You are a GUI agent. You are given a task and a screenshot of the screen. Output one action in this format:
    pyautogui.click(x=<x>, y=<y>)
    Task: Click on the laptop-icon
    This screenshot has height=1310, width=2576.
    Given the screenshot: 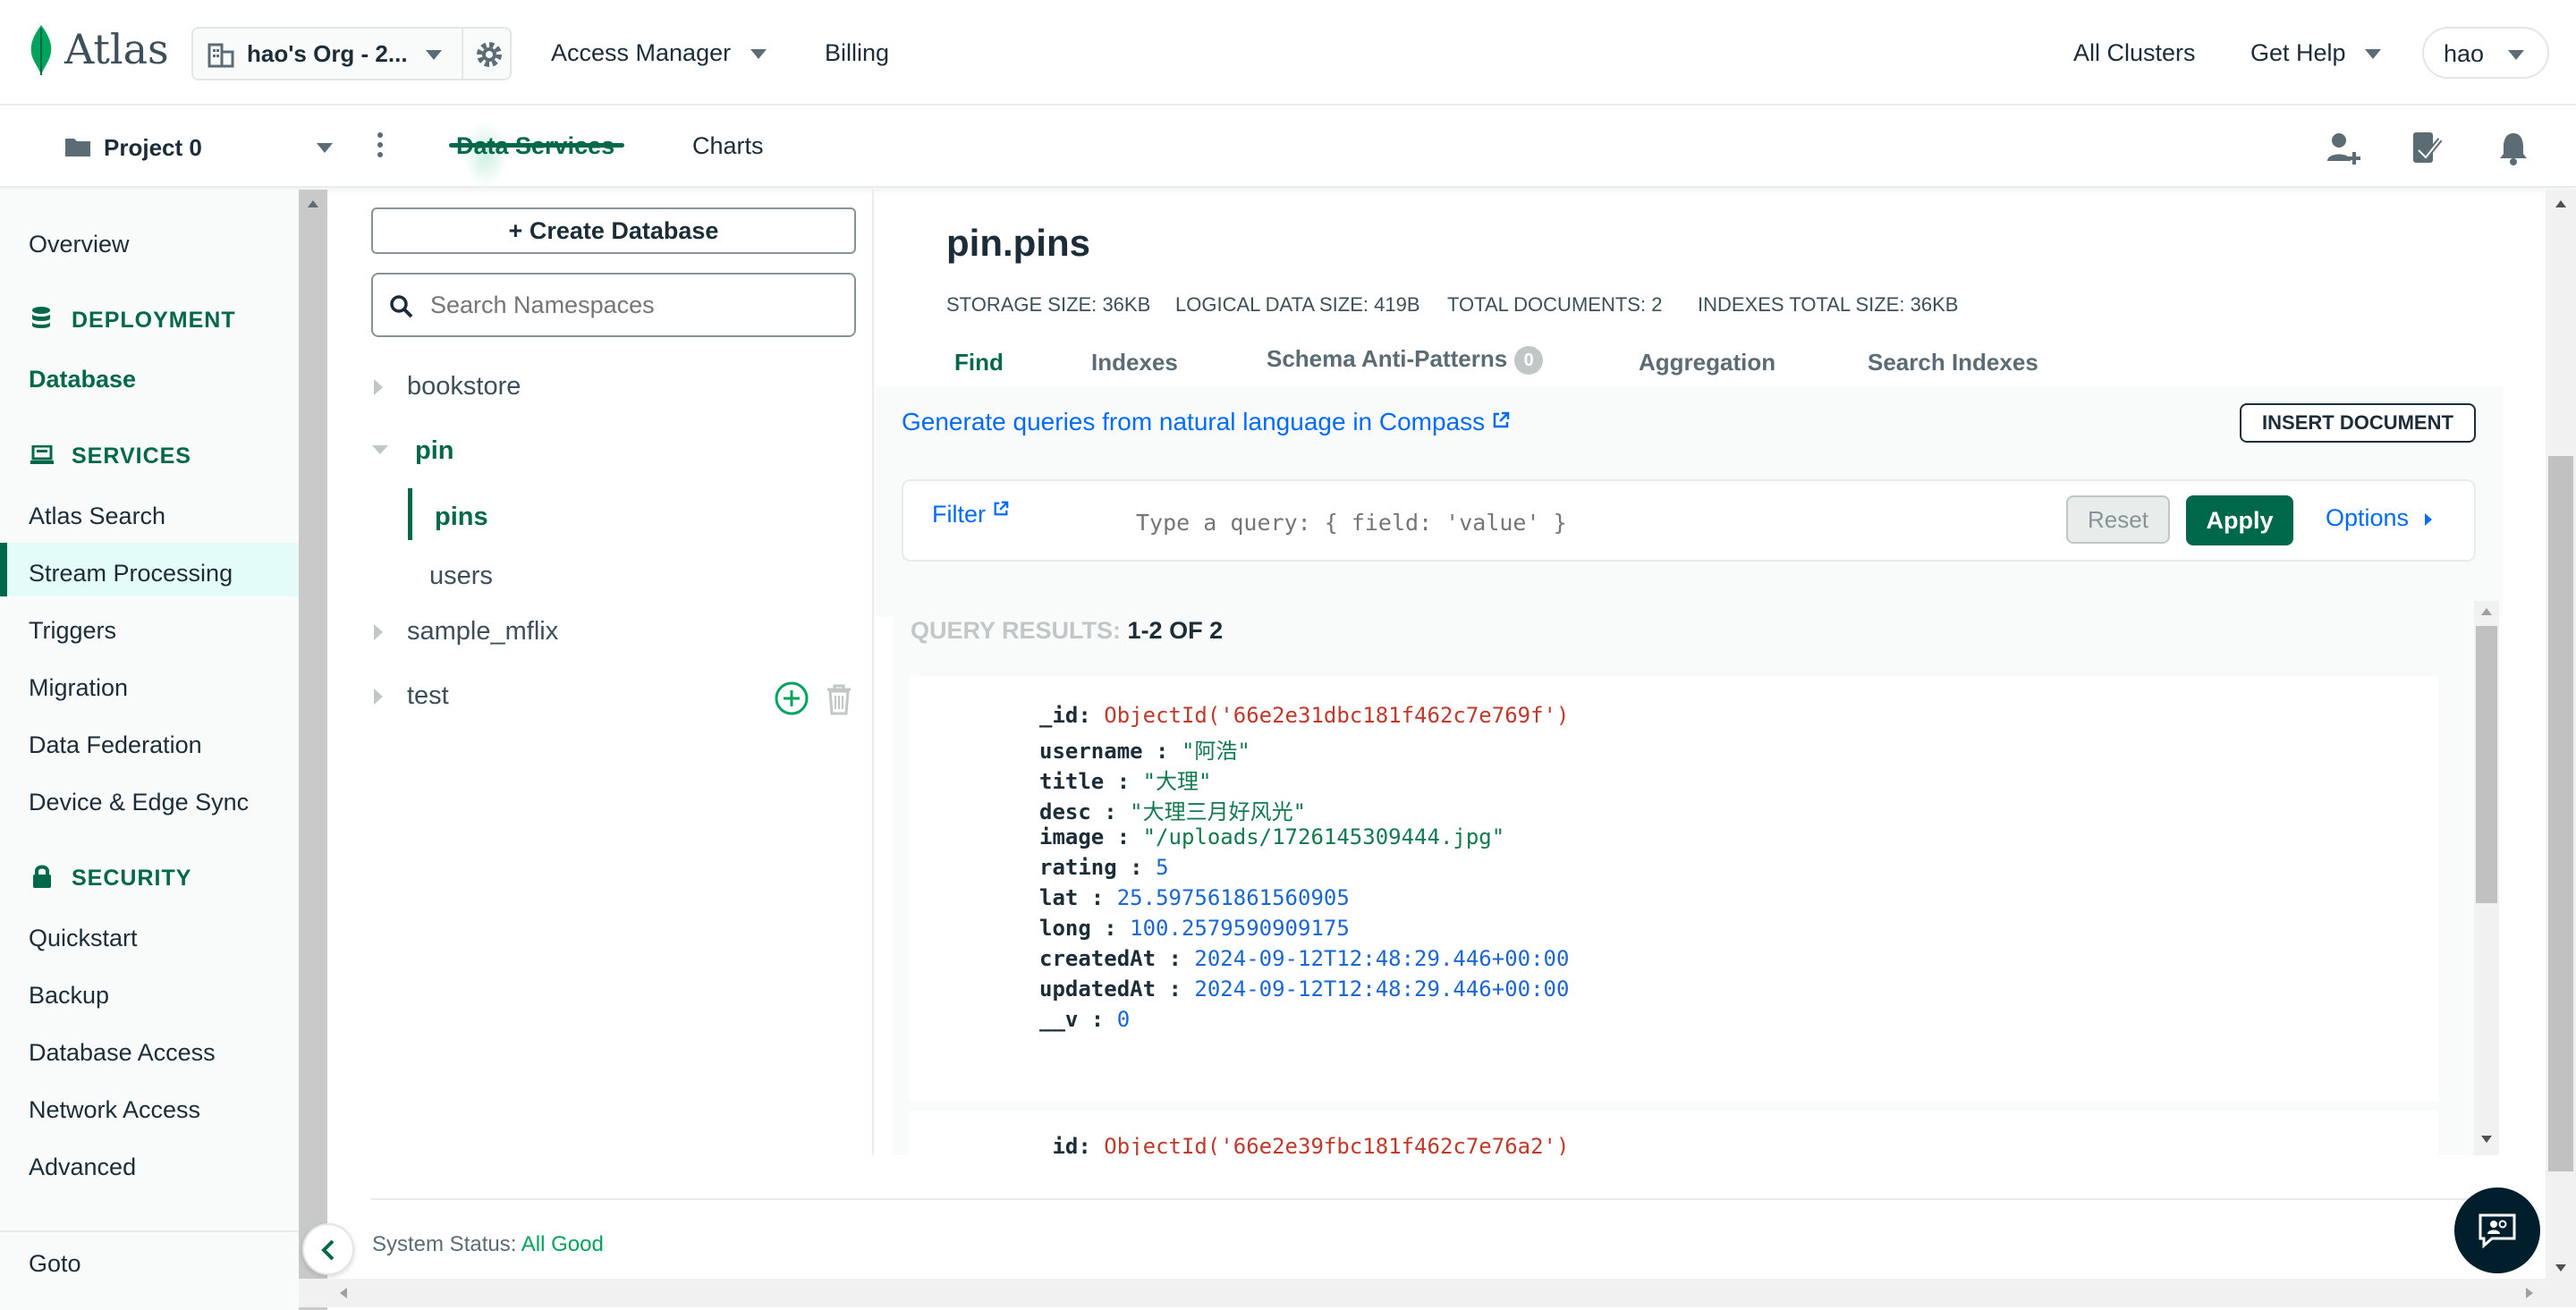 What is the action you would take?
    pyautogui.click(x=42, y=454)
    